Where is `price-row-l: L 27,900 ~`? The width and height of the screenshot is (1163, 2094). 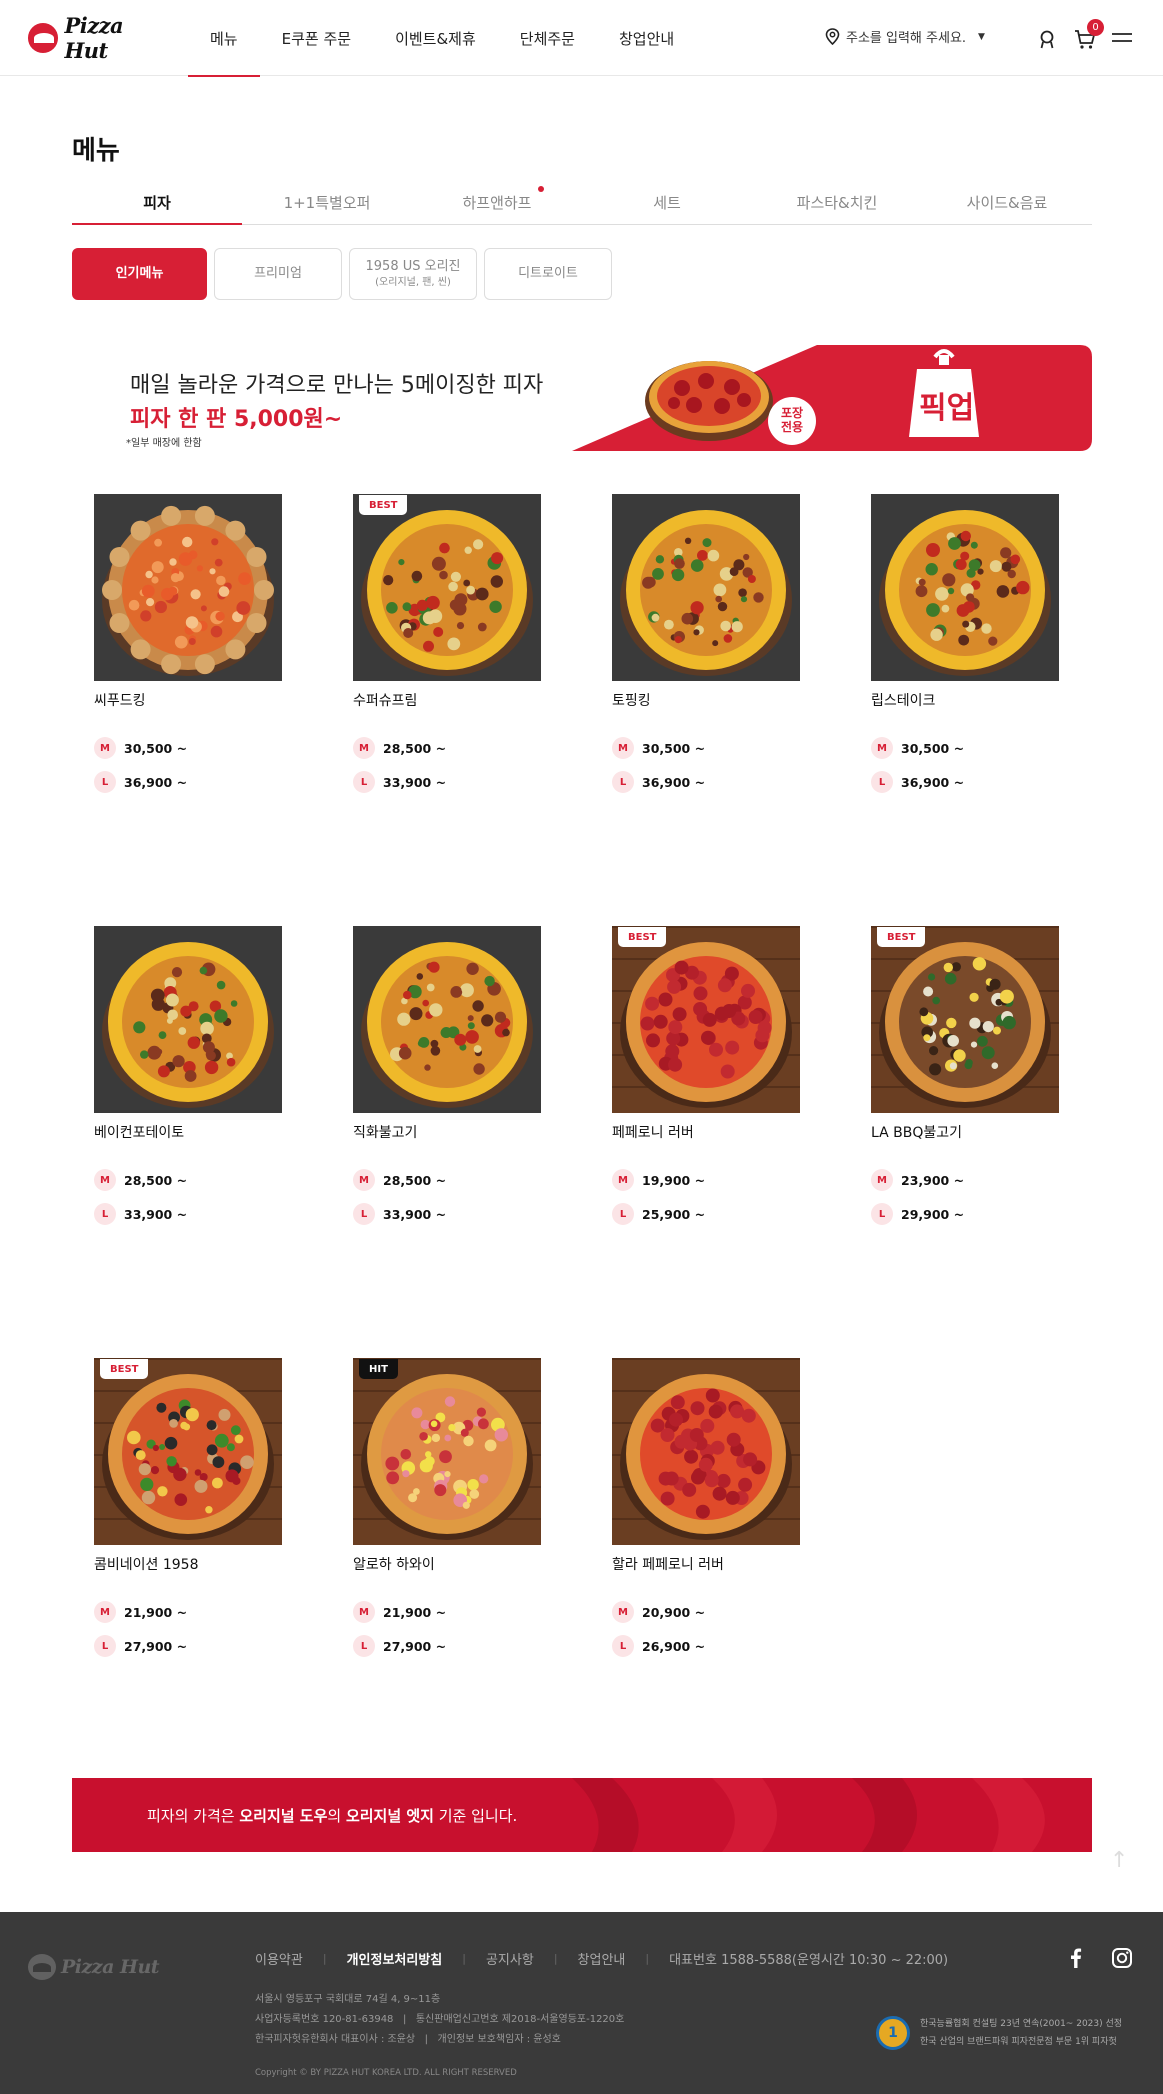 price-row-l: L 27,900 ~ is located at coordinates (140, 1646).